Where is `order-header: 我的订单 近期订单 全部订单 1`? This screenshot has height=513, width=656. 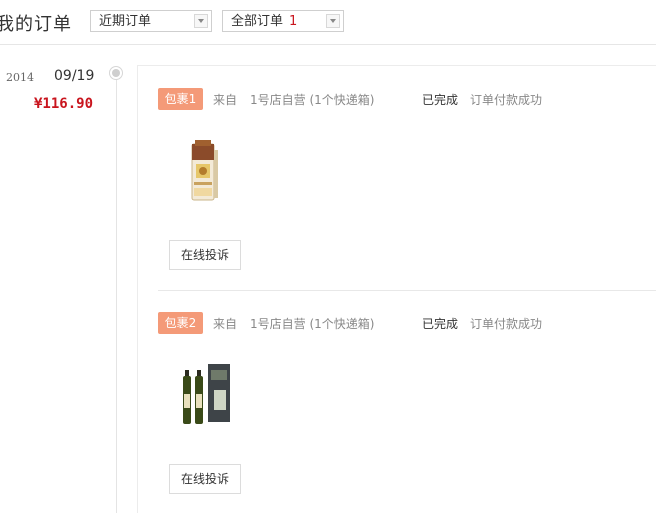
order-header: 我的订单 近期订单 全部订单 1 is located at coordinates (328, 22).